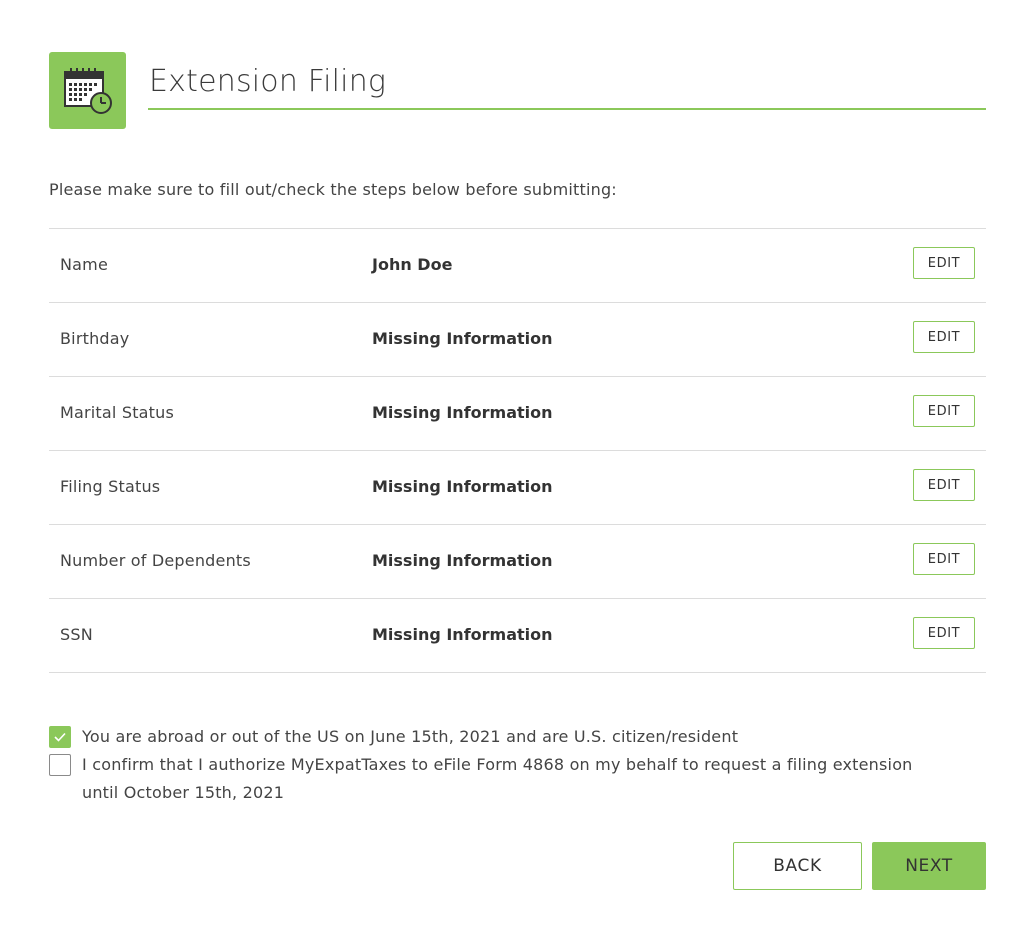 The image size is (1024, 936). I want to click on step-row-marital-status: Marital Status Missing Information EDIT, so click(517, 414).